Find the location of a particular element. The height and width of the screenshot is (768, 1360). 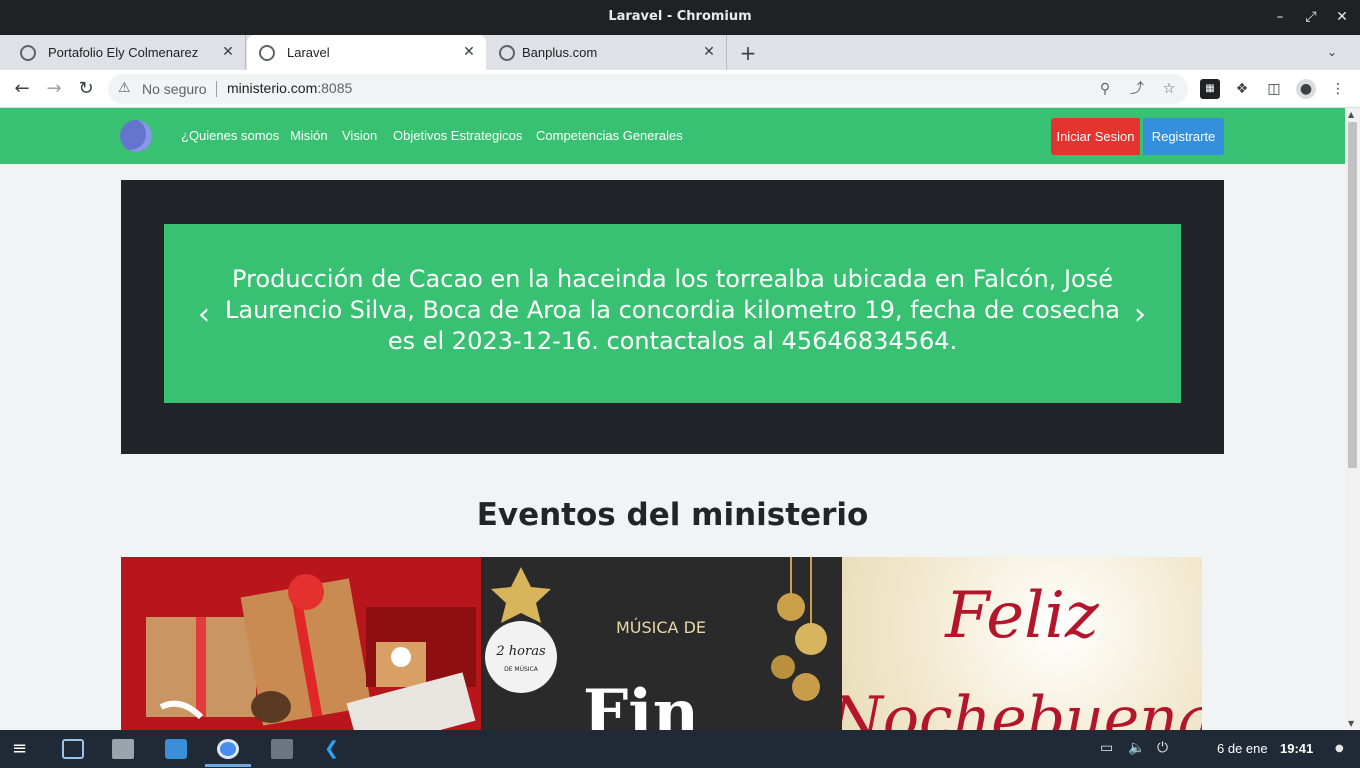

extension-icon: ▦ is located at coordinates (1210, 89).